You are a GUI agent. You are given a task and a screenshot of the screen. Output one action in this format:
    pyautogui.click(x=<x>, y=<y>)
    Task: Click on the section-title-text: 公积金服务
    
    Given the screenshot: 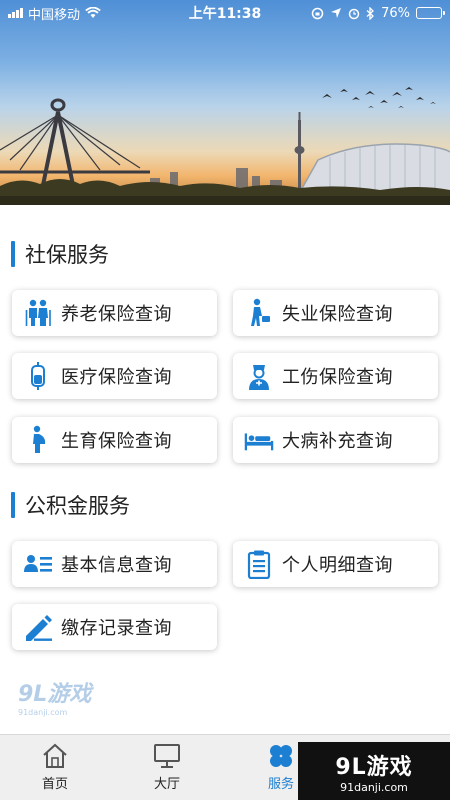 What is the action you would take?
    pyautogui.click(x=77, y=506)
    